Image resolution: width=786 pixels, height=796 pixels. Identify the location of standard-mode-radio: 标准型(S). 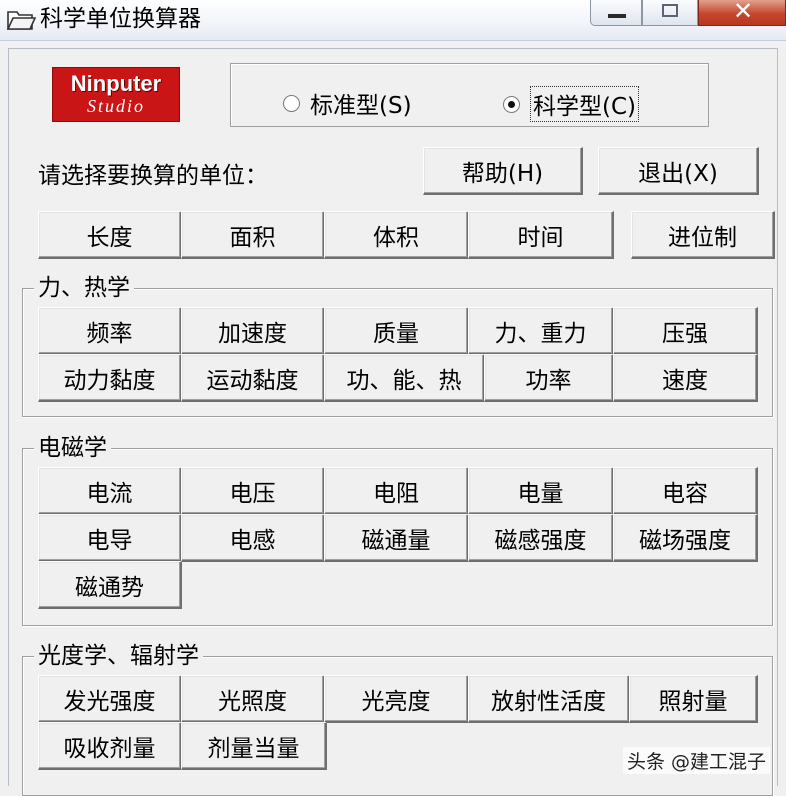
(347, 103).